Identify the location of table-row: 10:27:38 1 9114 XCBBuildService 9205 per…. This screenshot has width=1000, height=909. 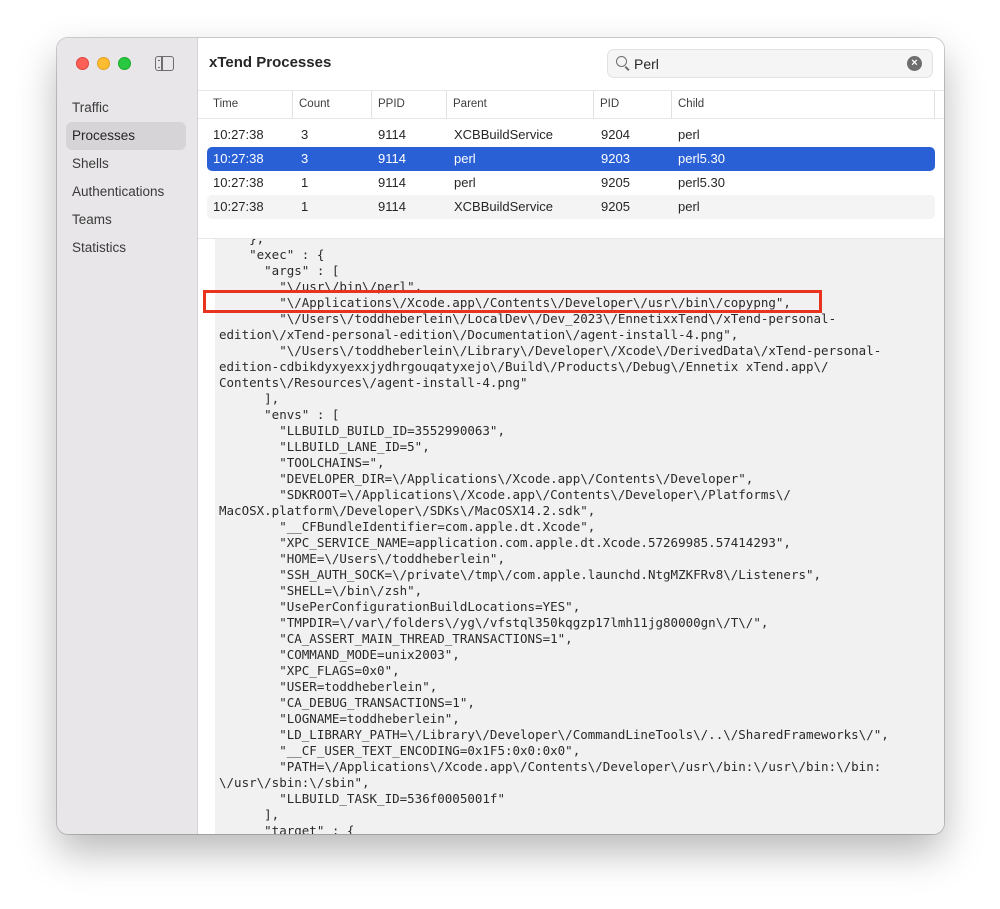
(571, 207).